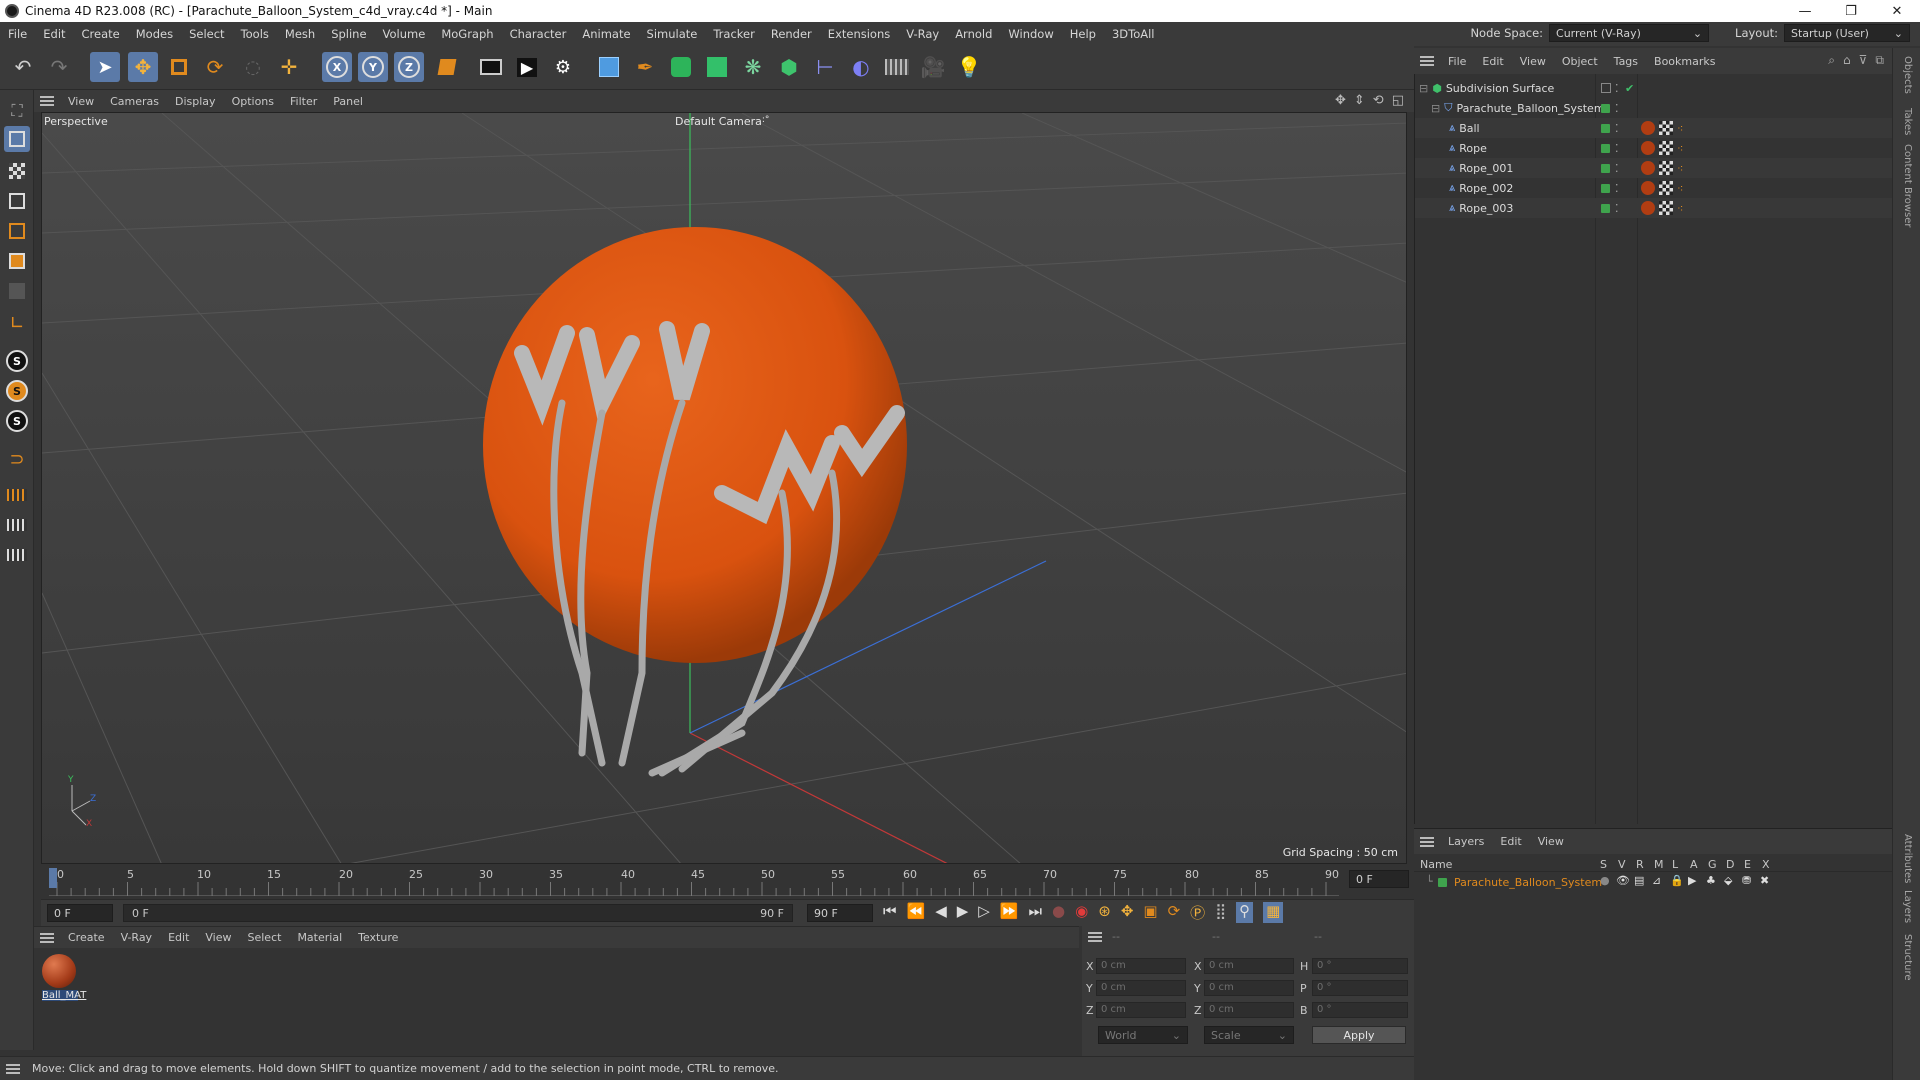 The width and height of the screenshot is (1920, 1080). I want to click on object-menu-edit: Edit, so click(1492, 61).